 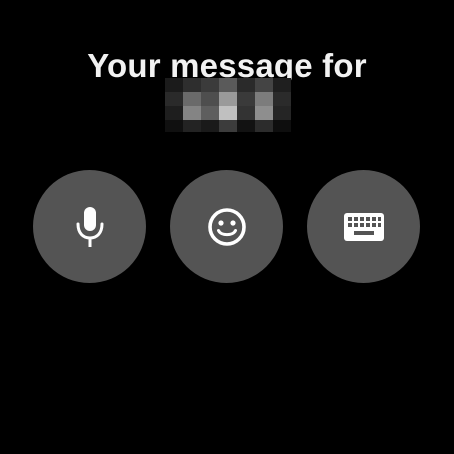 I want to click on recipient-name-pixelated, so click(x=229, y=105).